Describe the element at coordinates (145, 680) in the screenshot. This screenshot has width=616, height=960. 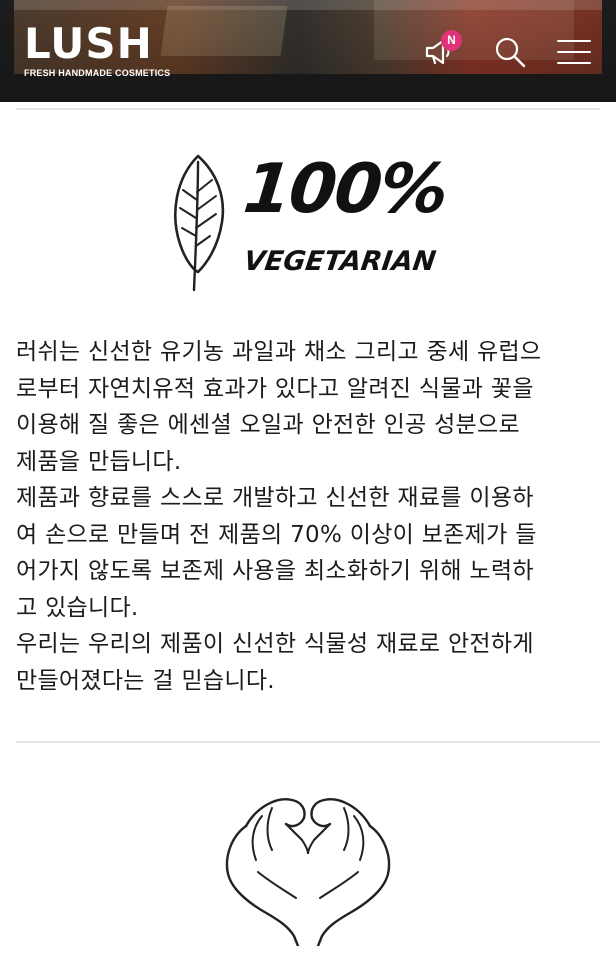
I see `intro-line: 만들어졌다는 걸 믿습니다.` at that location.